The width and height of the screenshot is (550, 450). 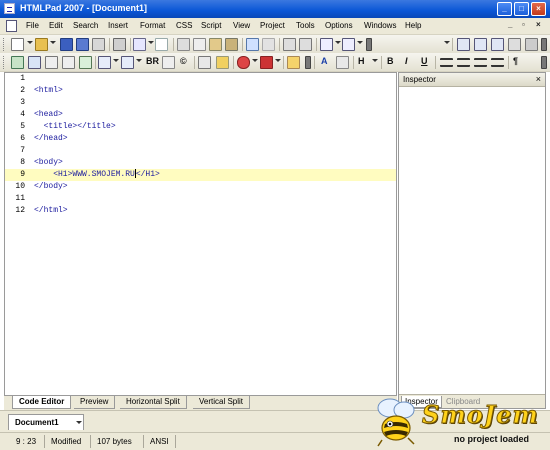 I want to click on find-icon, so click(x=463, y=44).